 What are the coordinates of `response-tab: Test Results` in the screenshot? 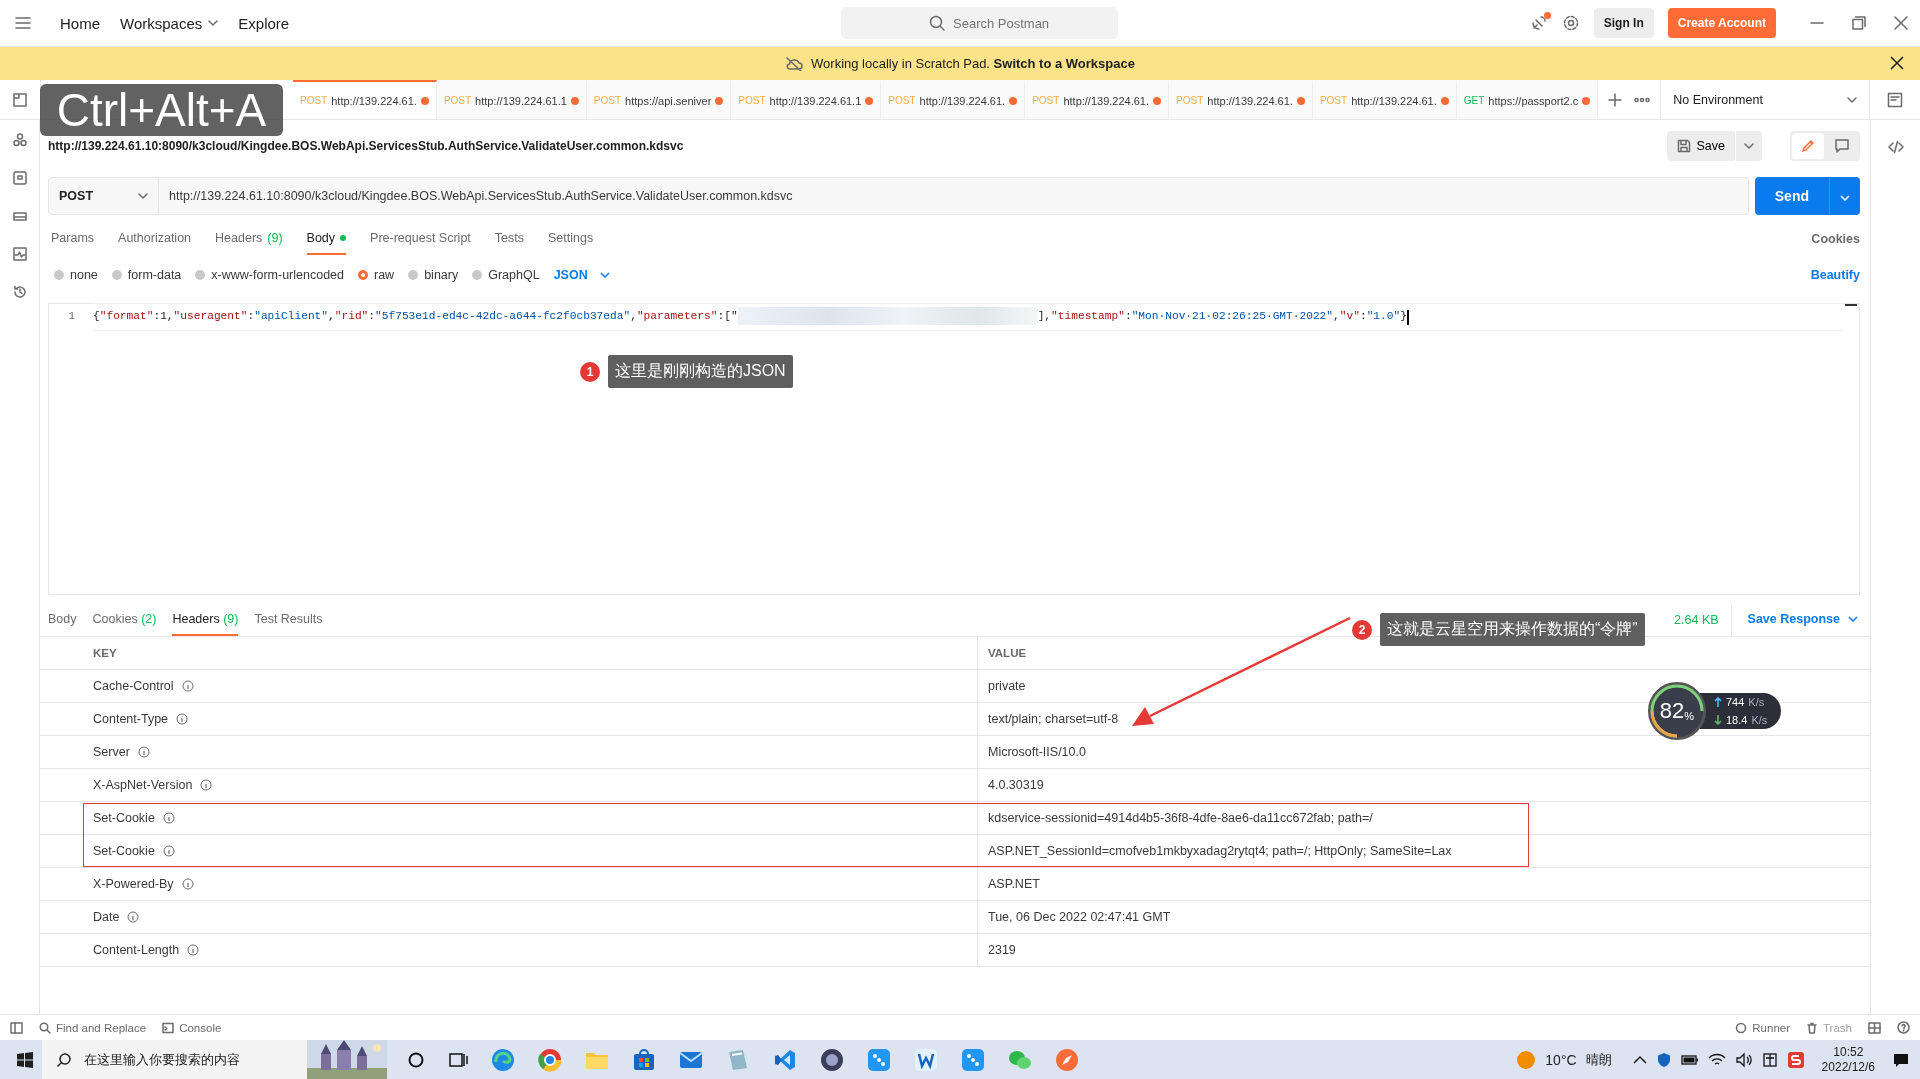 It's located at (288, 619).